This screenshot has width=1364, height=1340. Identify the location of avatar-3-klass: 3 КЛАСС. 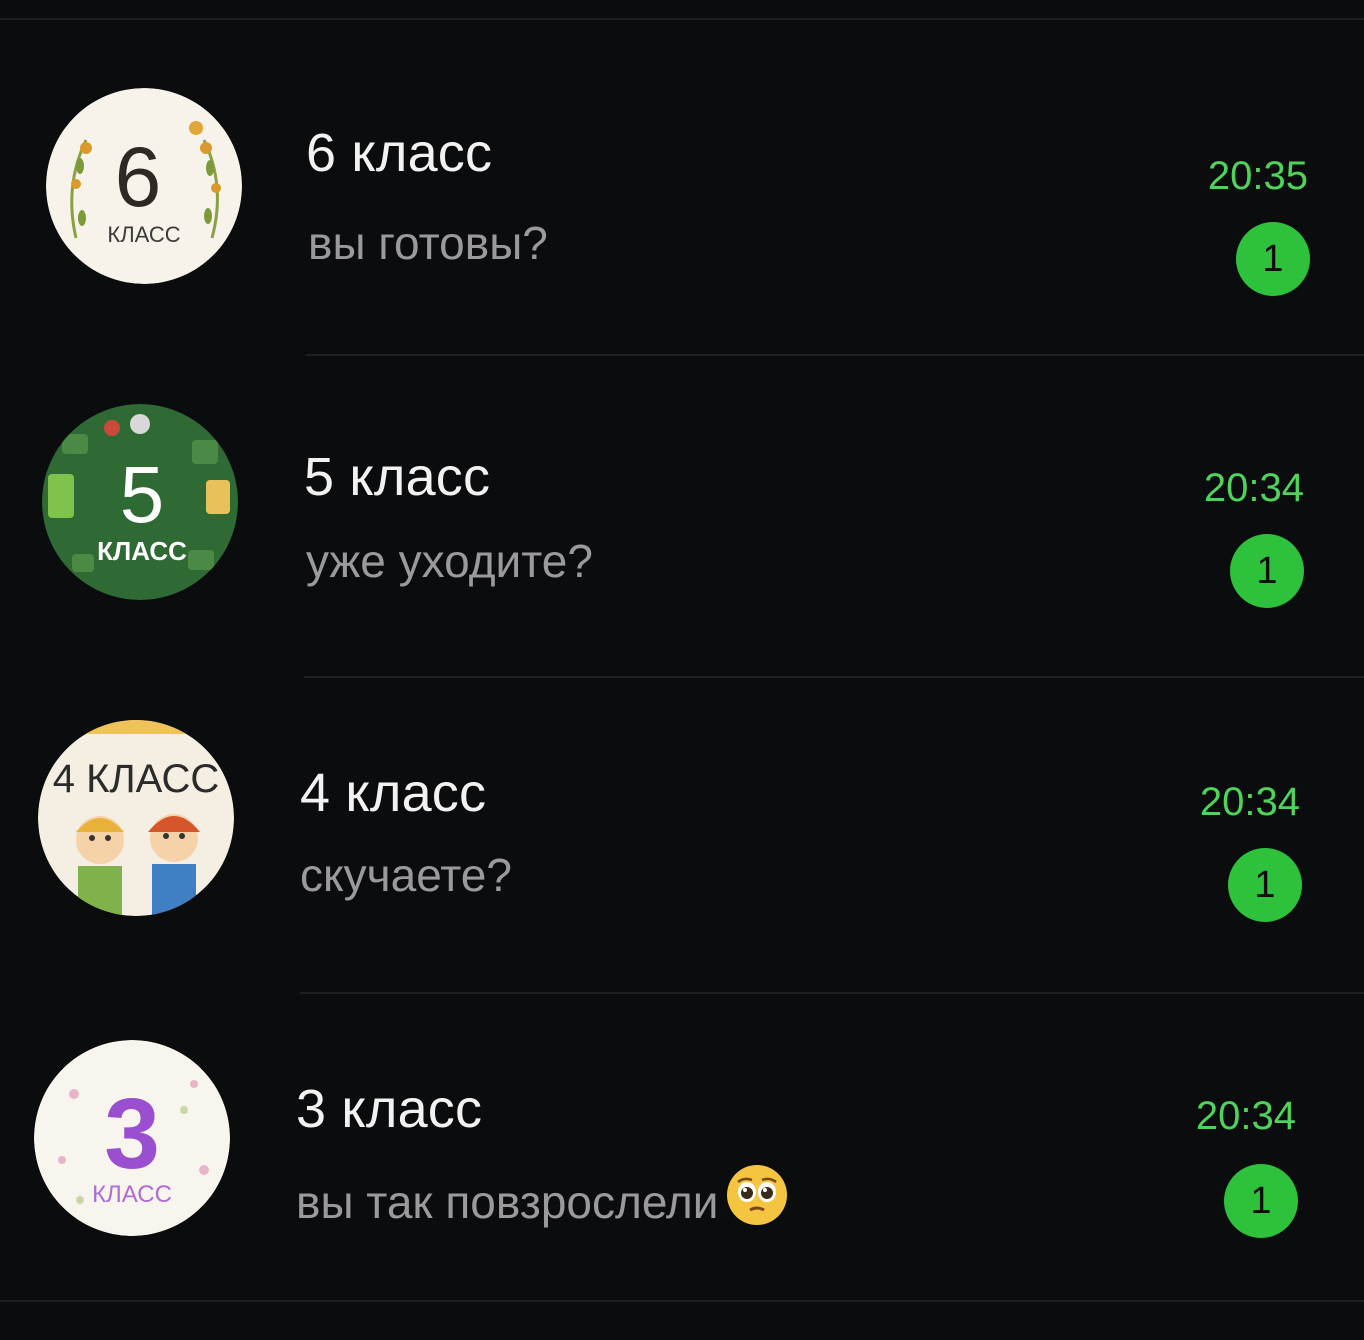
(132, 1138).